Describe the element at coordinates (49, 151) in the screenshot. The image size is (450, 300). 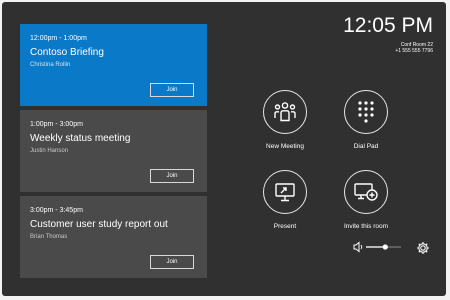
I see `meeting-organizer: Justin Hanson` at that location.